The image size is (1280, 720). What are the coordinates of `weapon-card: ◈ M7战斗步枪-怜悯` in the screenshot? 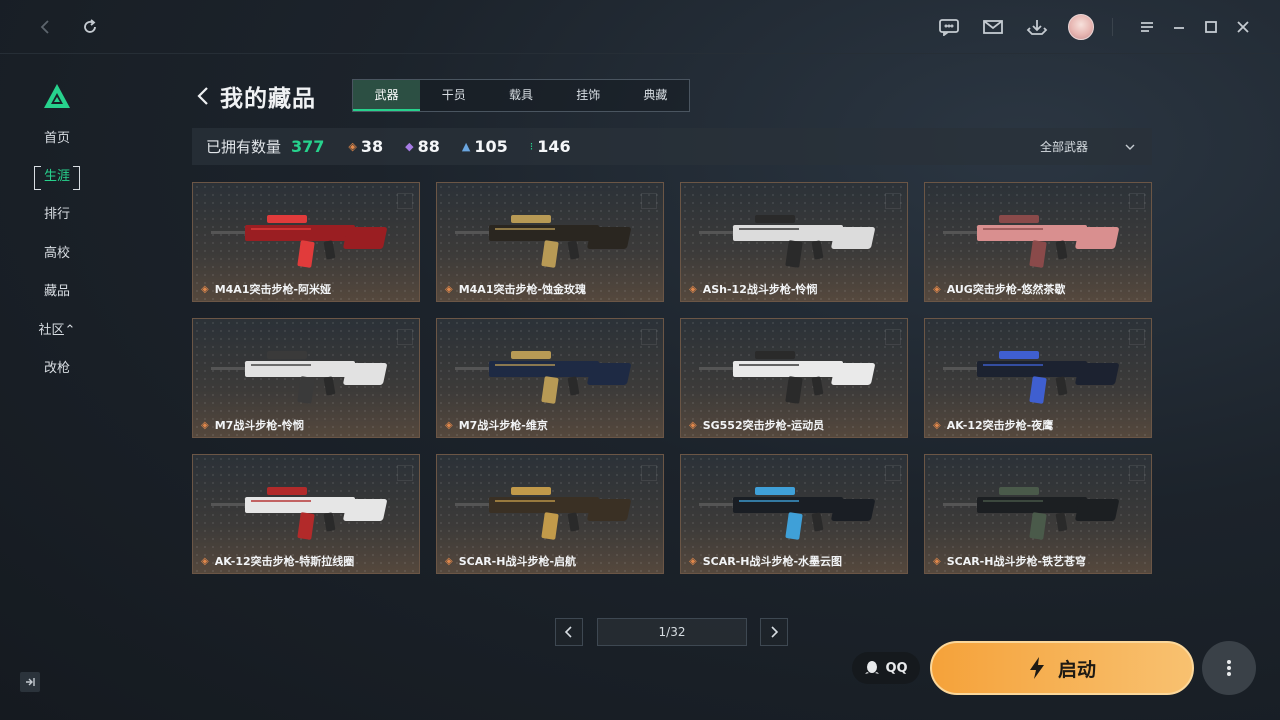 It's located at (306, 378).